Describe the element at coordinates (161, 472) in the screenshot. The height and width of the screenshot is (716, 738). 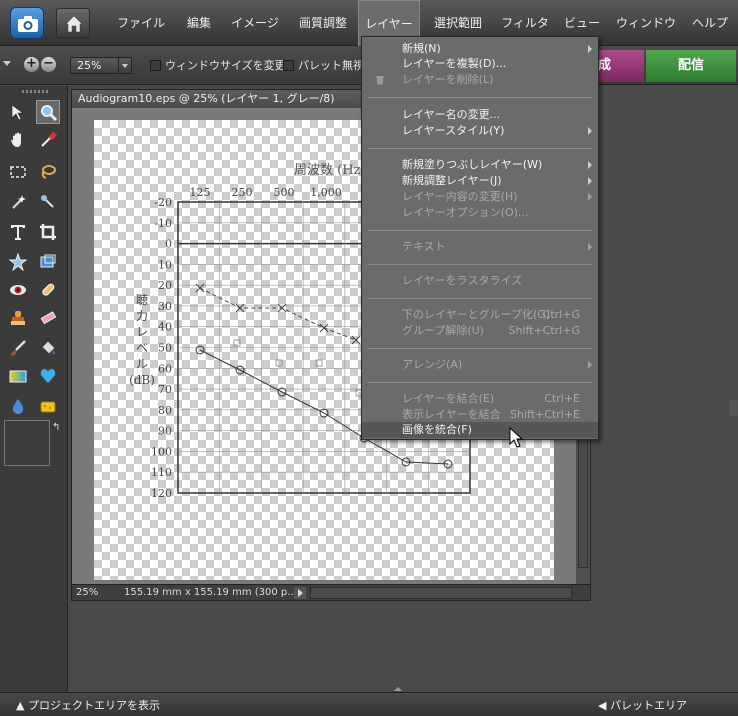
I see `audiogram-level-label: 110` at that location.